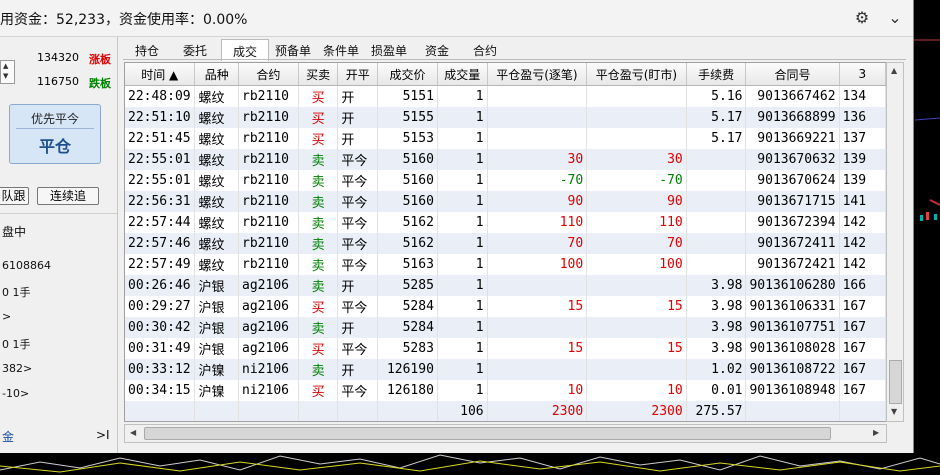 The height and width of the screenshot is (475, 940). Describe the element at coordinates (505, 138) in the screenshot. I see `table-row: 22:51:45 螺纹 rb2110 买开 5153 1 5.17 9013669221 137` at that location.